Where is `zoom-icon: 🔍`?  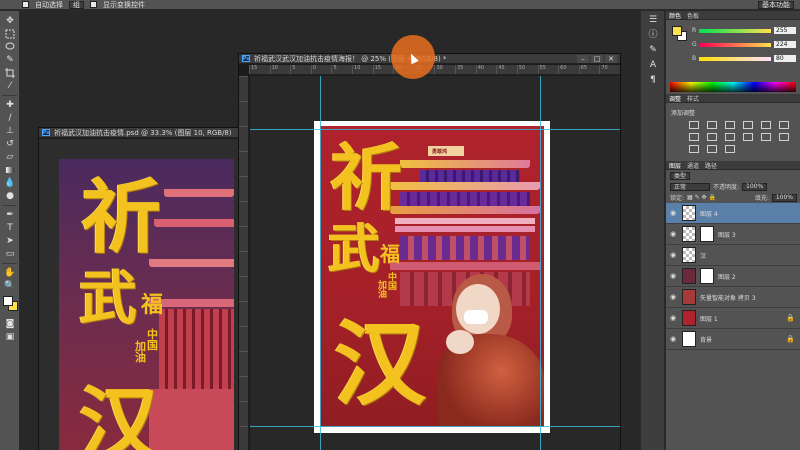 zoom-icon: 🔍 is located at coordinates (10, 286).